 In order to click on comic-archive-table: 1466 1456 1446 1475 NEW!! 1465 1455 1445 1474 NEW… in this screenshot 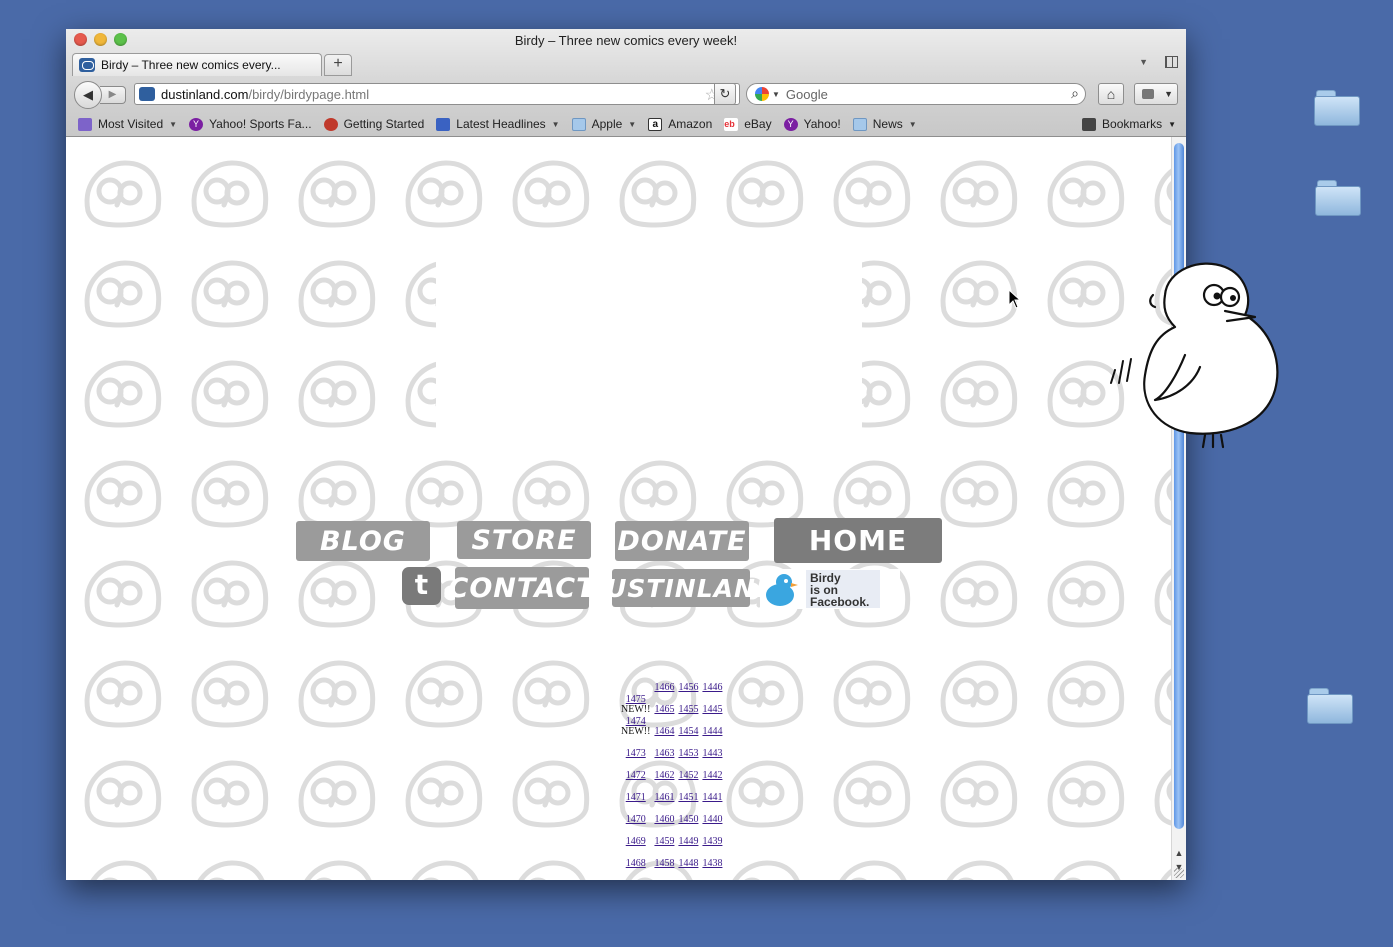, I will do `click(671, 770)`.